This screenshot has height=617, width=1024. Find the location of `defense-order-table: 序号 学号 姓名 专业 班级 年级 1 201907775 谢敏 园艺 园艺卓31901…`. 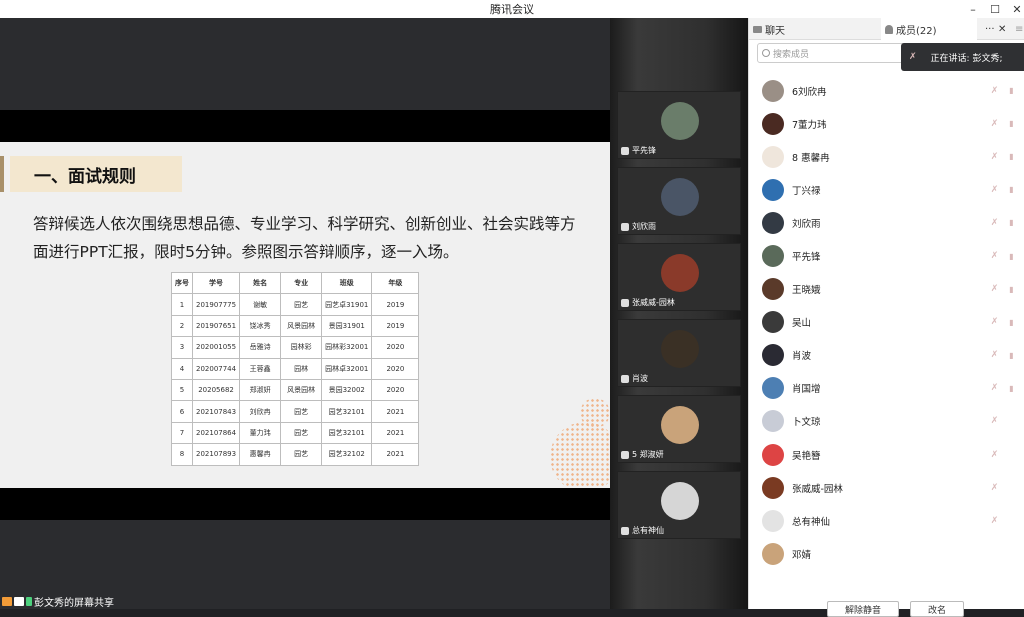

defense-order-table: 序号 学号 姓名 专业 班级 年级 1 201907775 谢敏 园艺 园艺卓31901… is located at coordinates (295, 368).